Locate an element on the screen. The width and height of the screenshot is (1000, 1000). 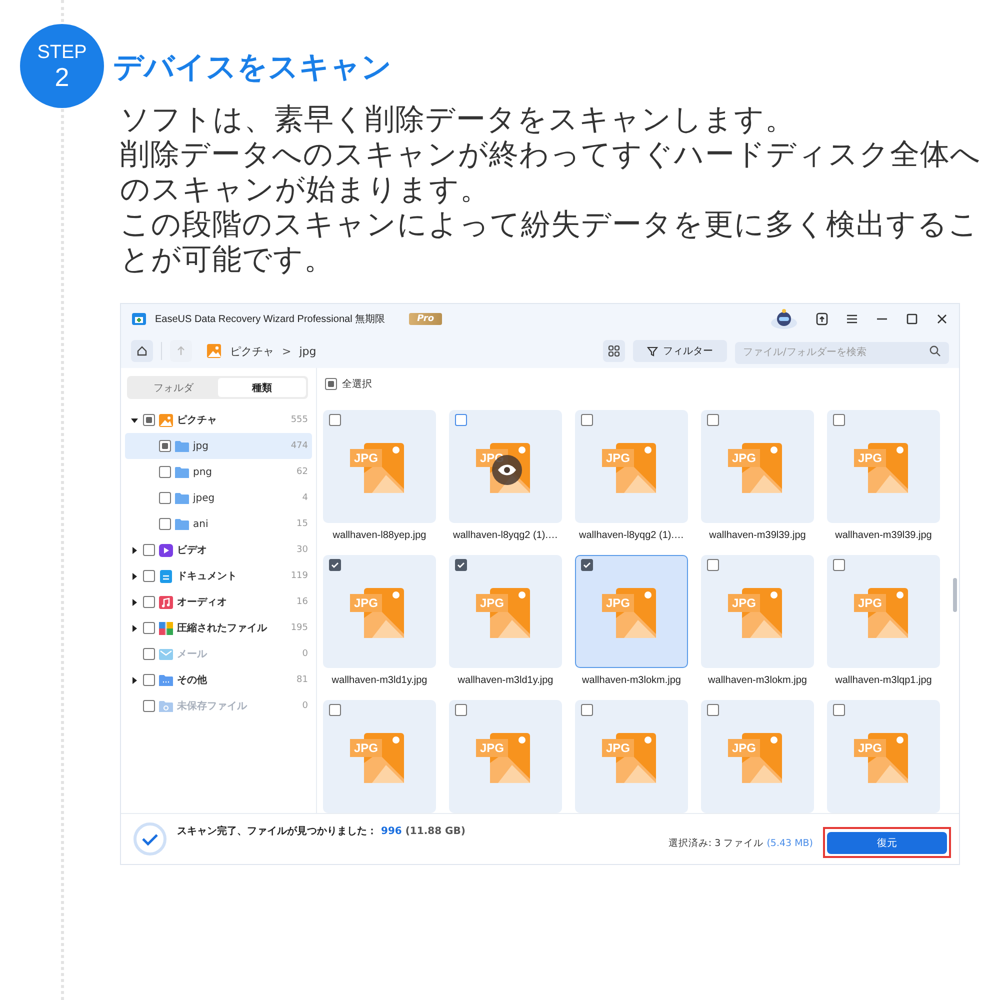
search-field: ファイル/フォルダーを検索 is located at coordinates (842, 353).